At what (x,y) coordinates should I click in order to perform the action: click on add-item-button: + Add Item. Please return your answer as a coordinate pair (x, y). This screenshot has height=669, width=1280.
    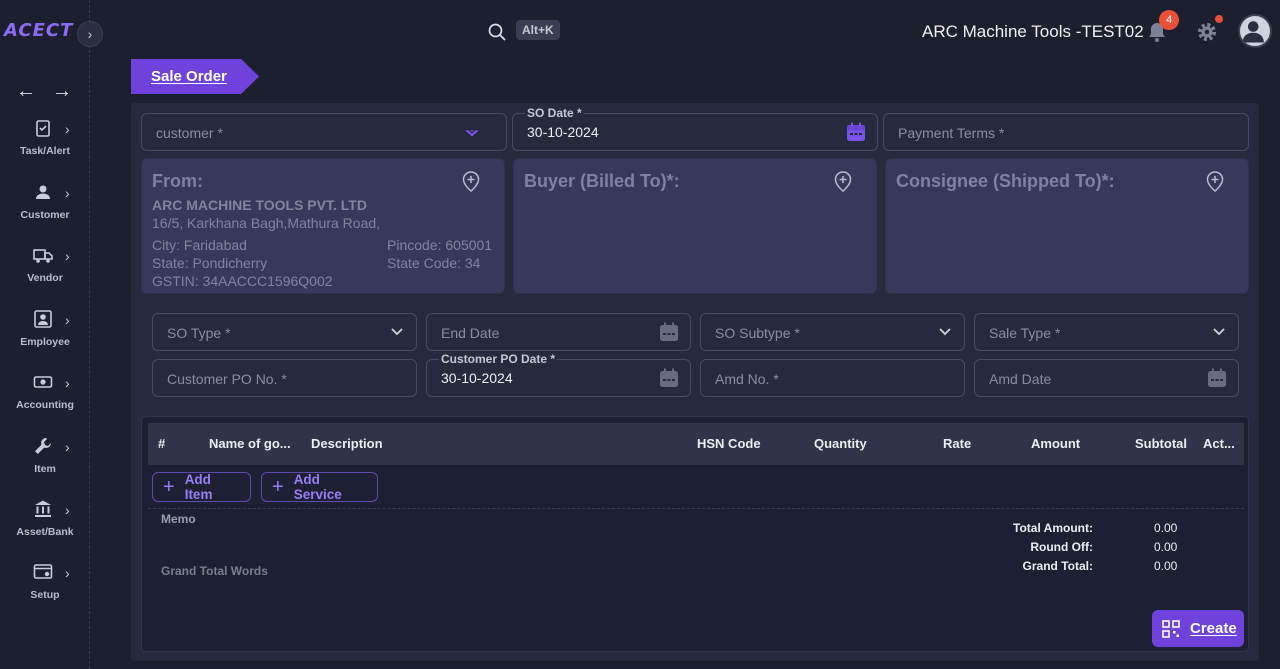
    Looking at the image, I should click on (201, 487).